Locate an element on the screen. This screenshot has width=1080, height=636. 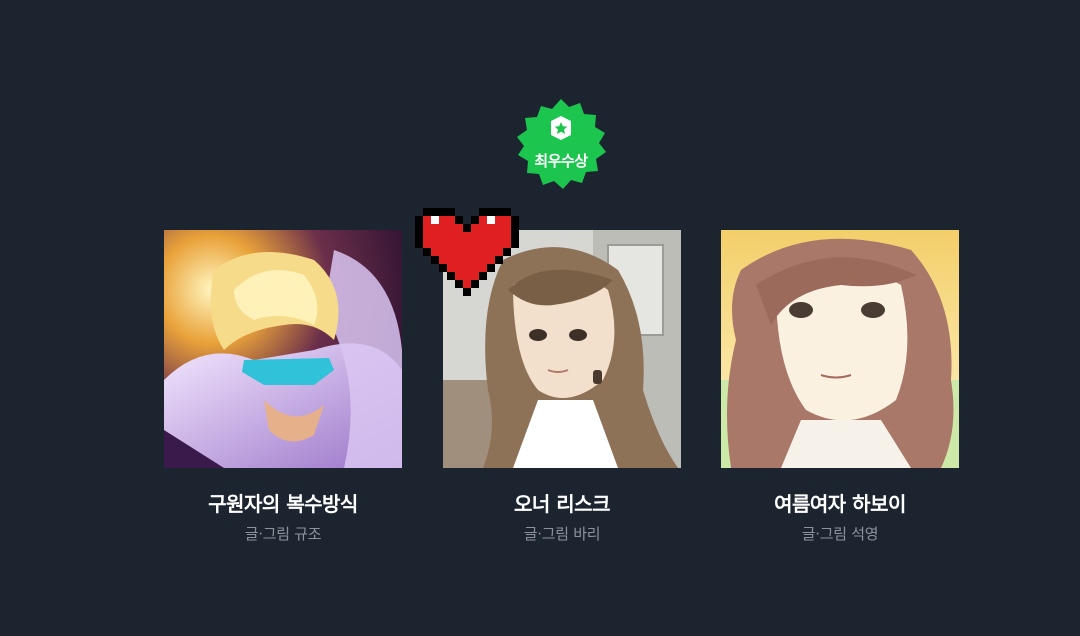
work-card-3: 여름여자 하보이 글·그림 석영 is located at coordinates (840, 387).